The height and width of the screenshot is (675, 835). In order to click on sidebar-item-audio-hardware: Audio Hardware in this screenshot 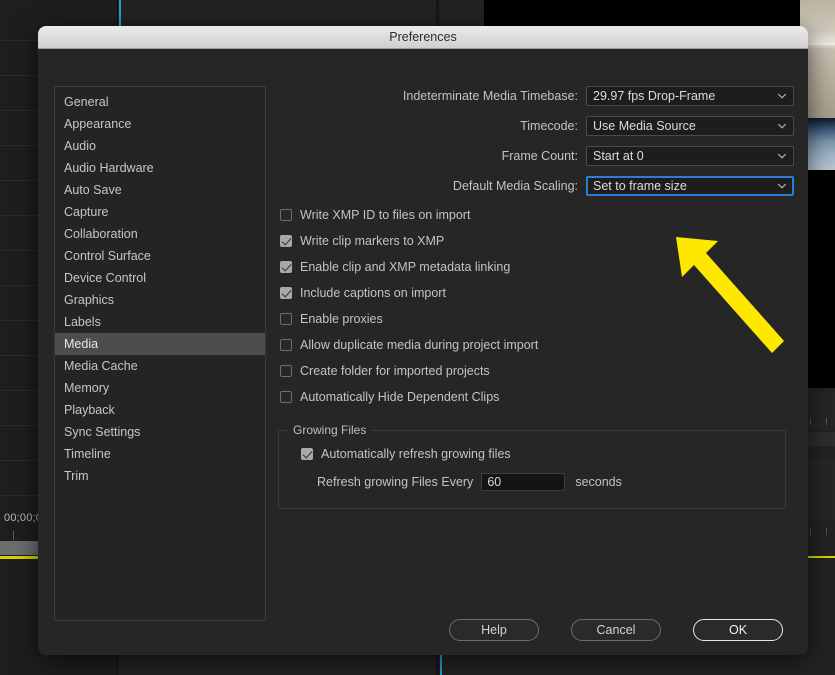, I will do `click(160, 168)`.